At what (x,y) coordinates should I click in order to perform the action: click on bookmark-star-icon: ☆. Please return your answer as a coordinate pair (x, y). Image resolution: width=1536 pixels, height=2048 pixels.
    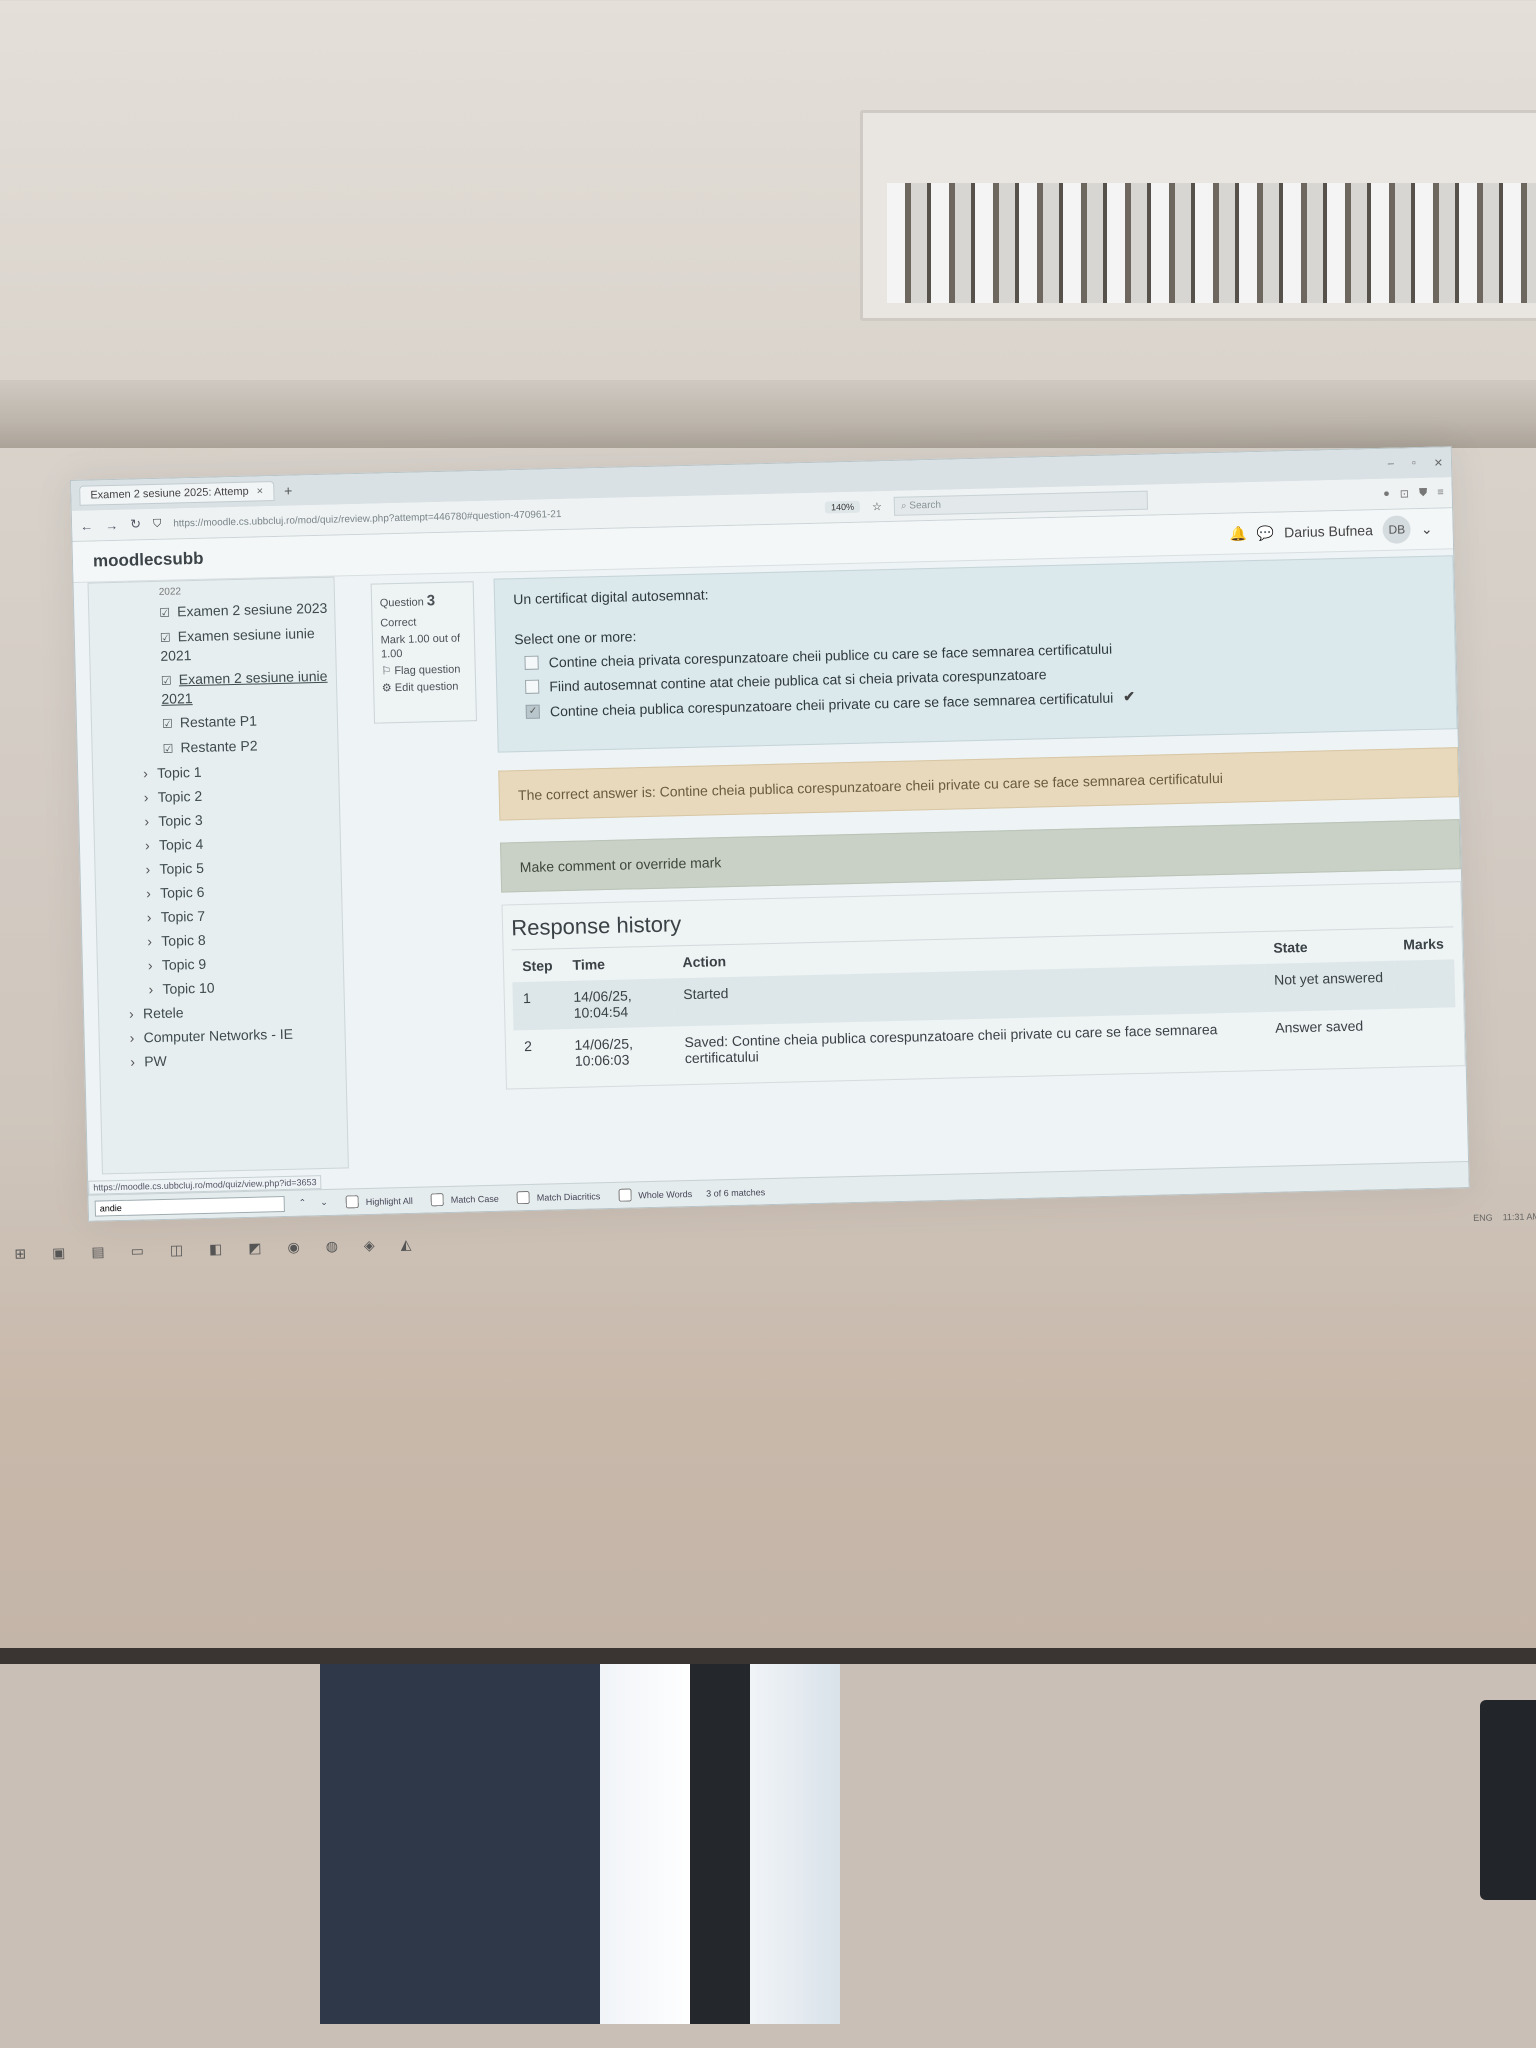
    Looking at the image, I should click on (877, 506).